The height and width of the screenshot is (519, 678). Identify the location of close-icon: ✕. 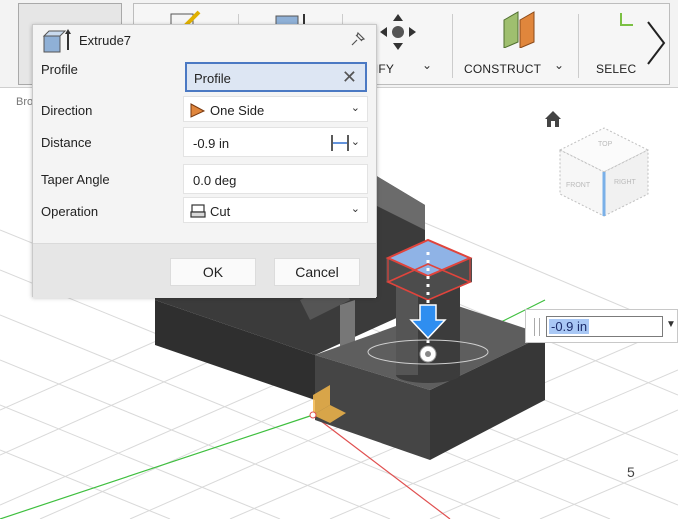
(349, 77).